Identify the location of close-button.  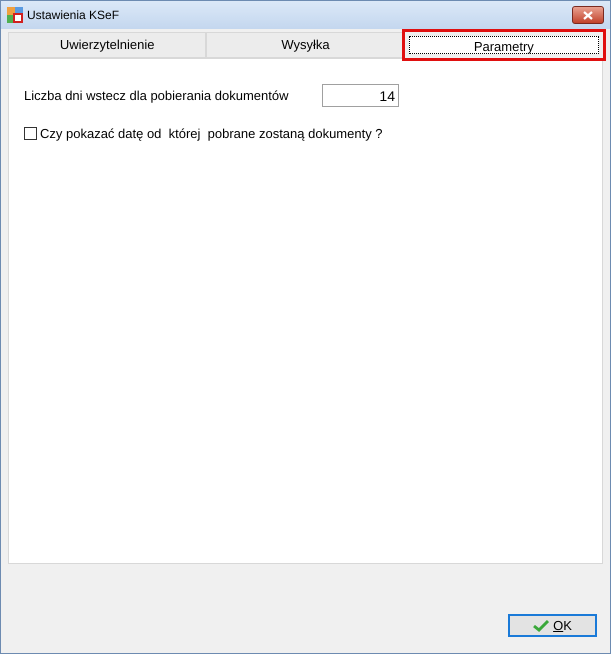
(588, 15).